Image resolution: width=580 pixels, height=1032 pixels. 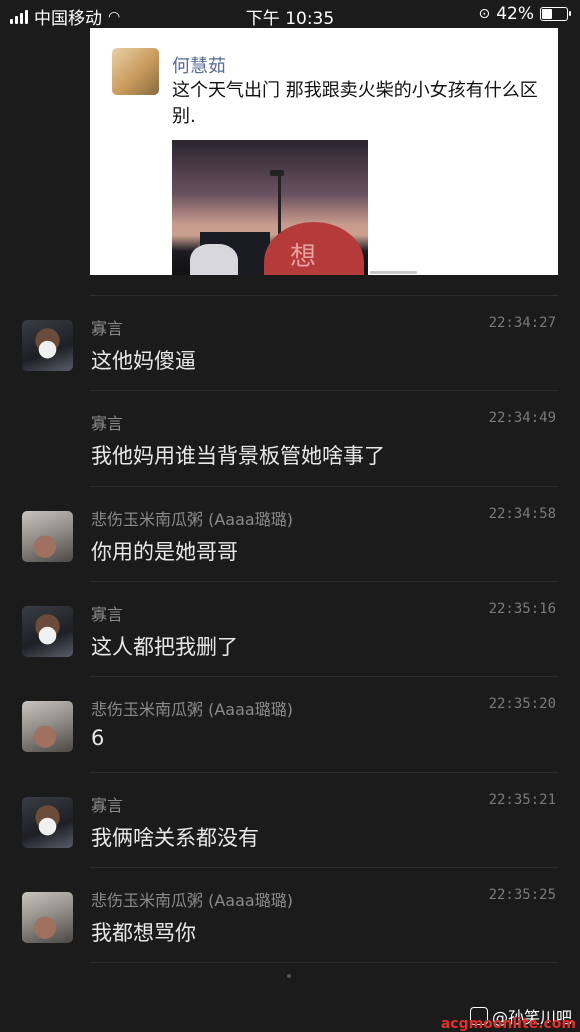 What do you see at coordinates (290, 14) in the screenshot?
I see `status-bar: 中国移动 ◠ 下午 10:35 ⊙ 42%` at bounding box center [290, 14].